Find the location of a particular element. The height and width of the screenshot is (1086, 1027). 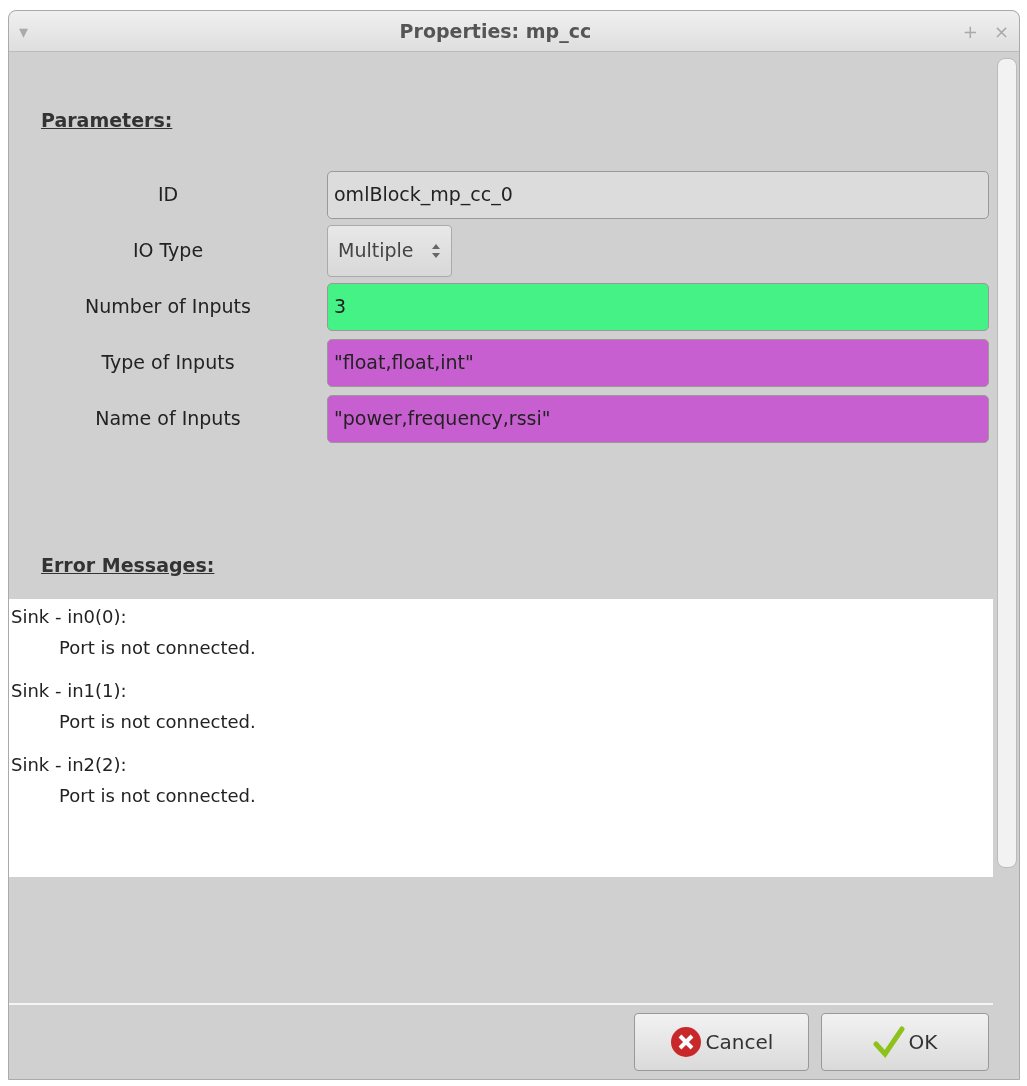

section-heading: Error Messages: is located at coordinates (128, 565).